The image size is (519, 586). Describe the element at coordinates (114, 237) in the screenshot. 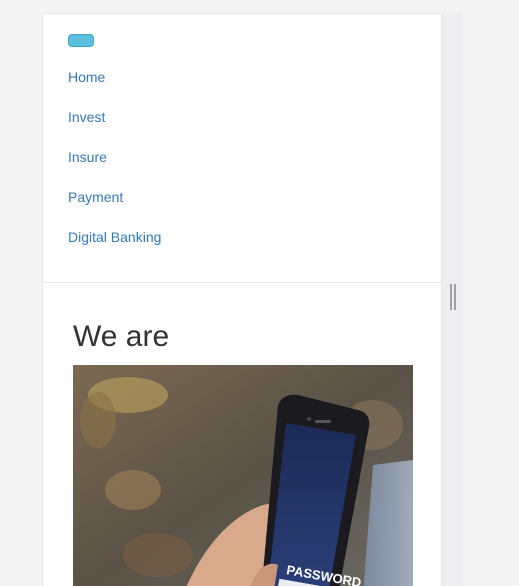

I see `nav-link-digital-banking: Digital Banking` at that location.